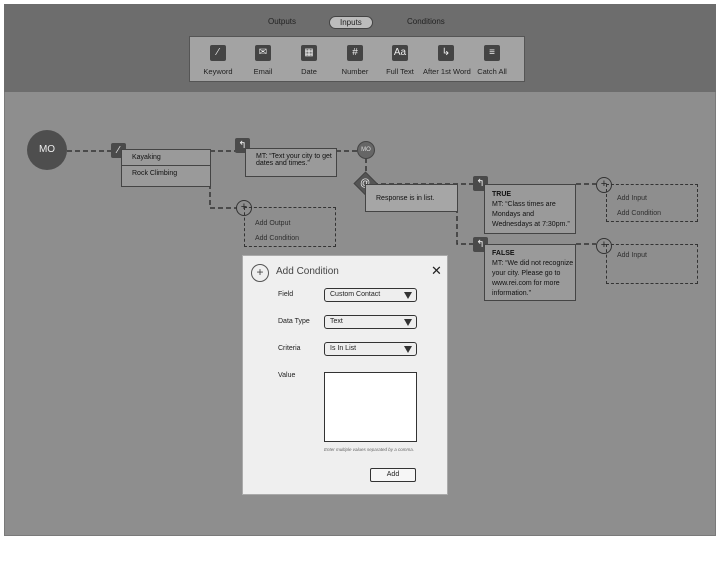  I want to click on add-output-link: Add Output, so click(295, 223).